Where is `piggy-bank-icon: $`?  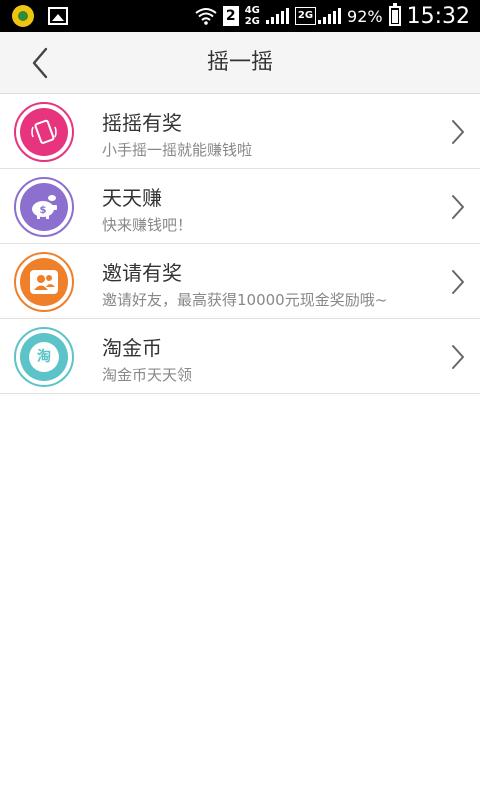
piggy-bank-icon: $ is located at coordinates (44, 207).